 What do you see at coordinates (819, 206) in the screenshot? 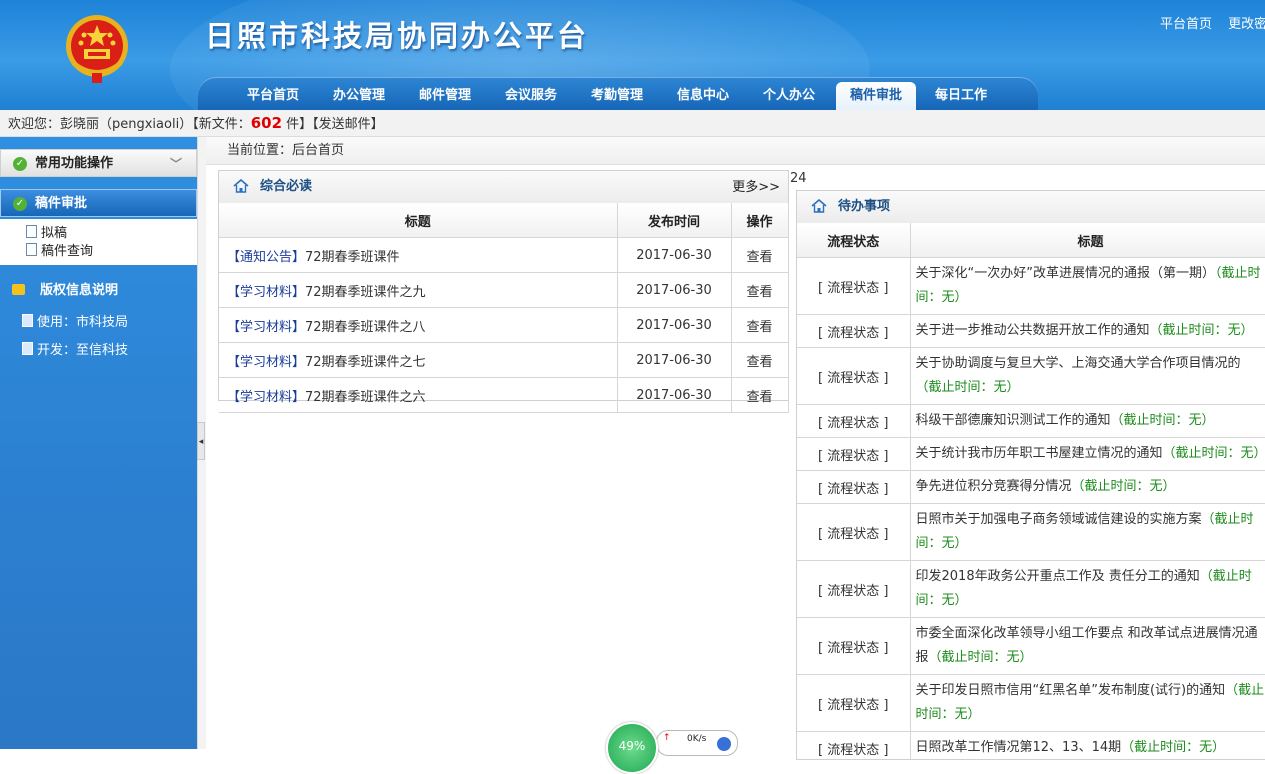
I see `home-icon` at bounding box center [819, 206].